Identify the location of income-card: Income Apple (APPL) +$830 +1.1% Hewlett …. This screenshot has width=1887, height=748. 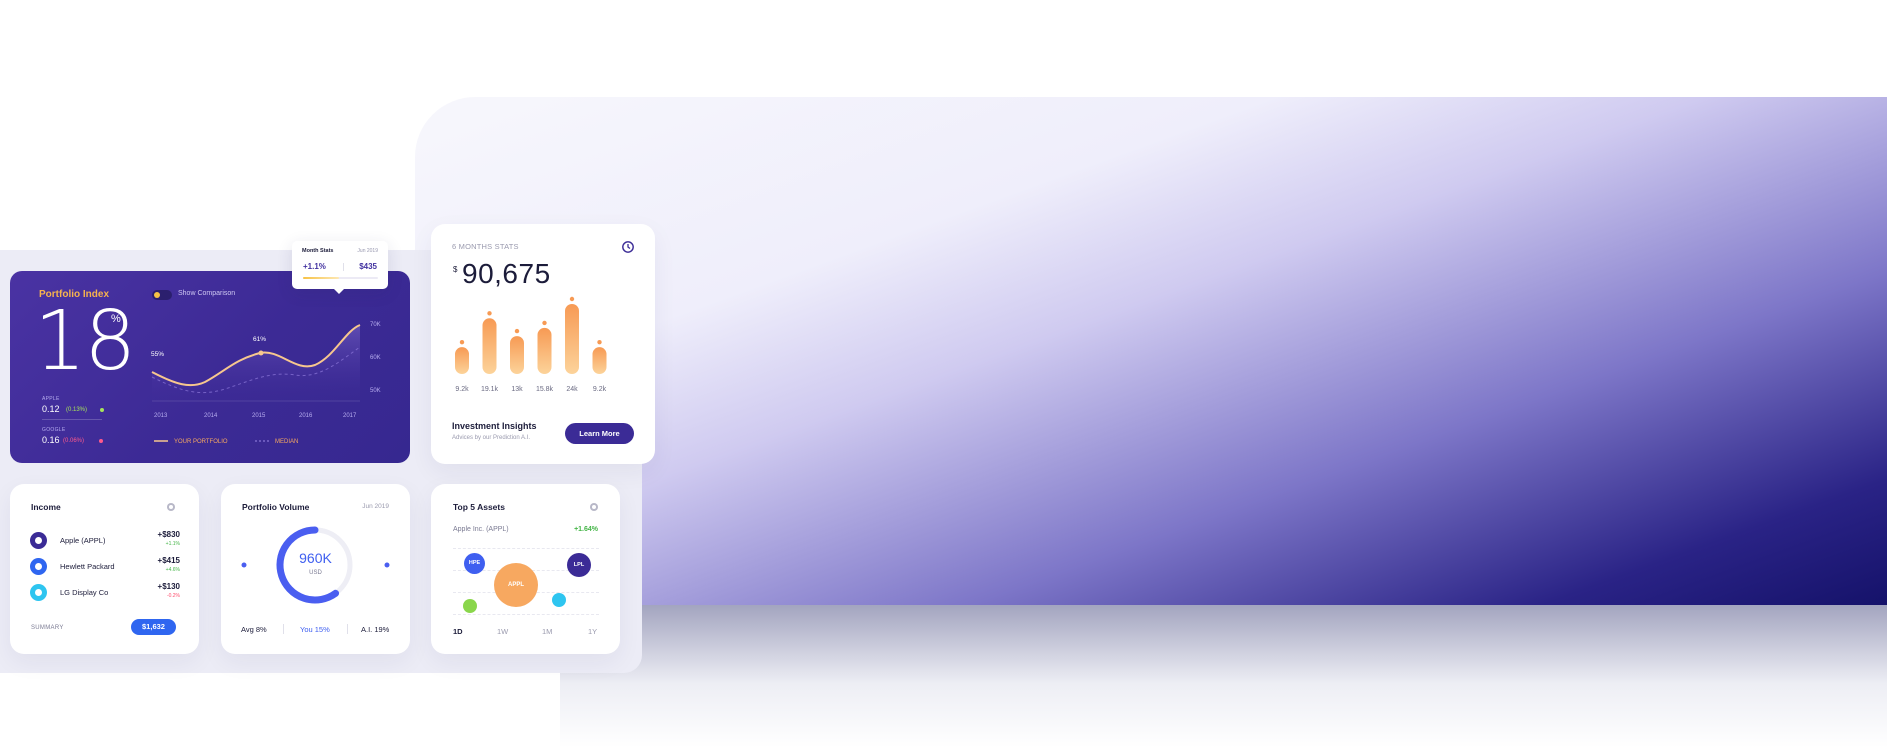
(104, 569).